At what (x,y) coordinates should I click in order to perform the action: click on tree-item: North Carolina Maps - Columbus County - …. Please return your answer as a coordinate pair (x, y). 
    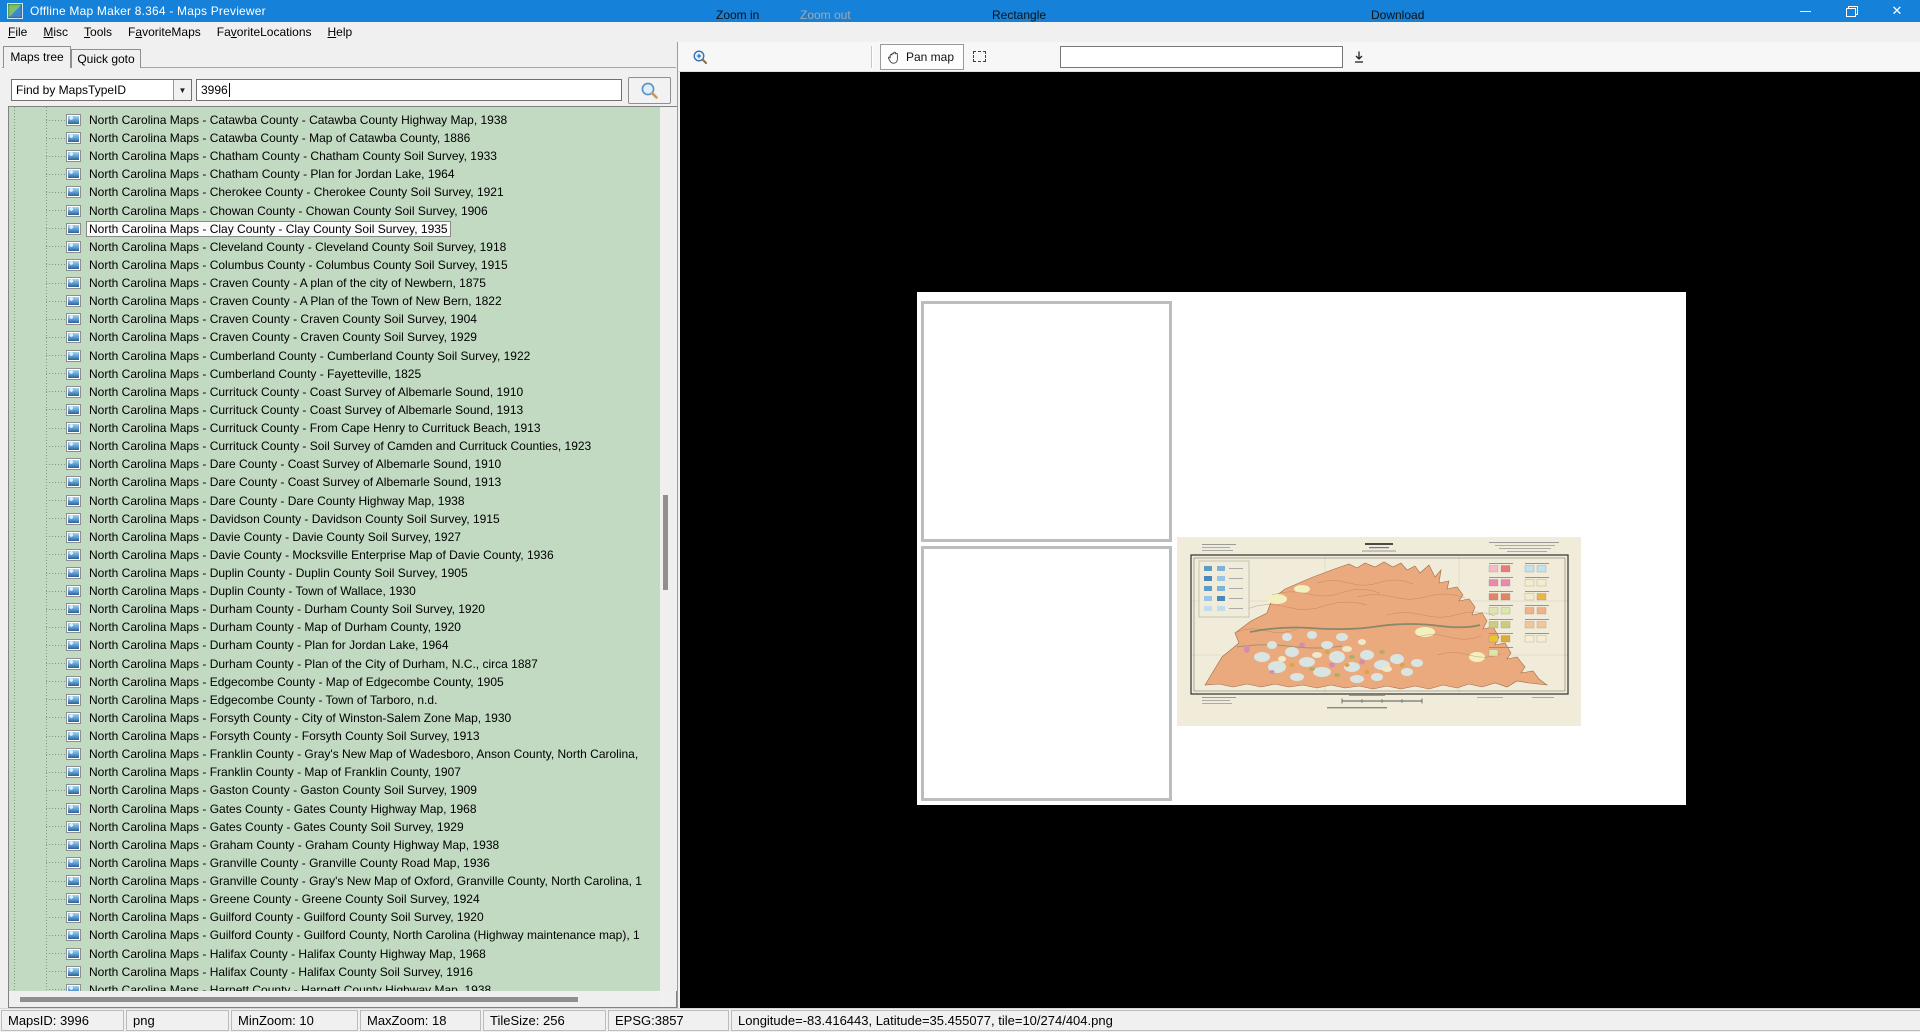
    Looking at the image, I should click on (335, 265).